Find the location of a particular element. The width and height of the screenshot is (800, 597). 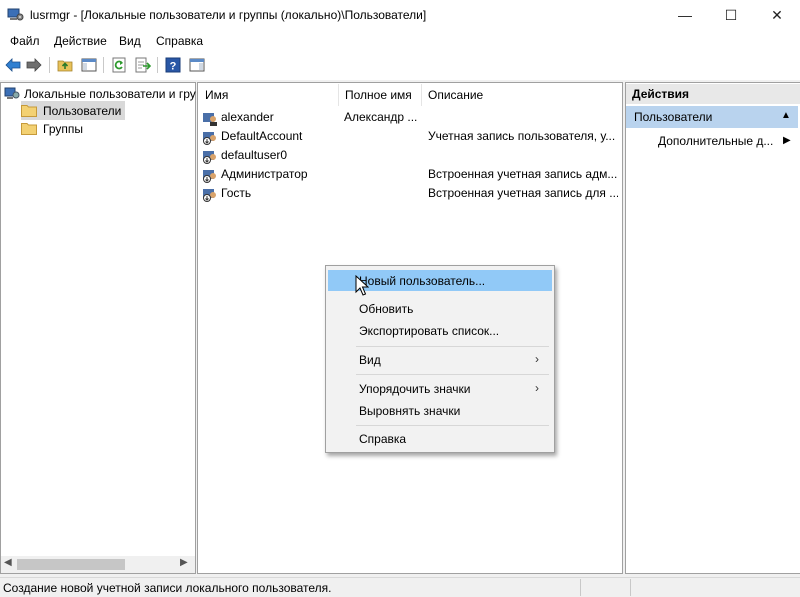

tree-item-groups: Группы is located at coordinates (52, 128).